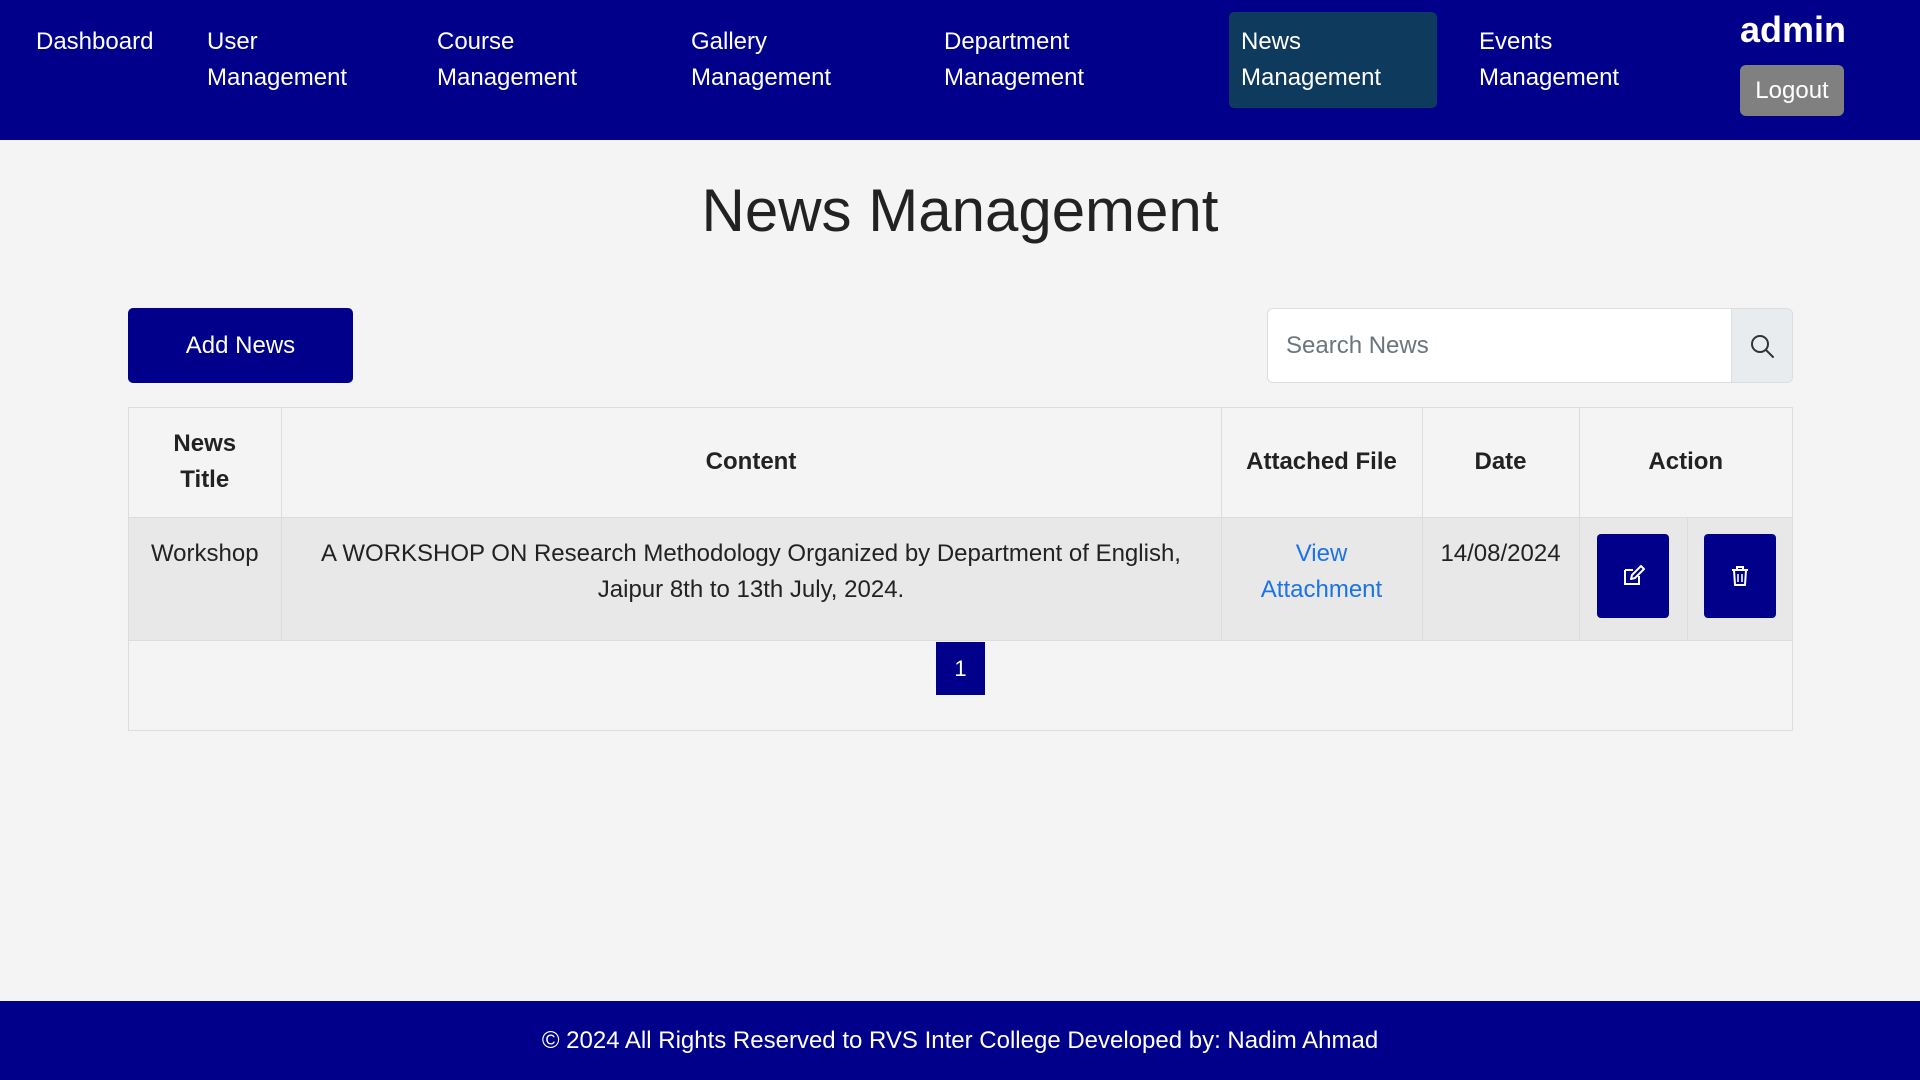  I want to click on nav-item-department-management: Department Management, so click(1014, 60).